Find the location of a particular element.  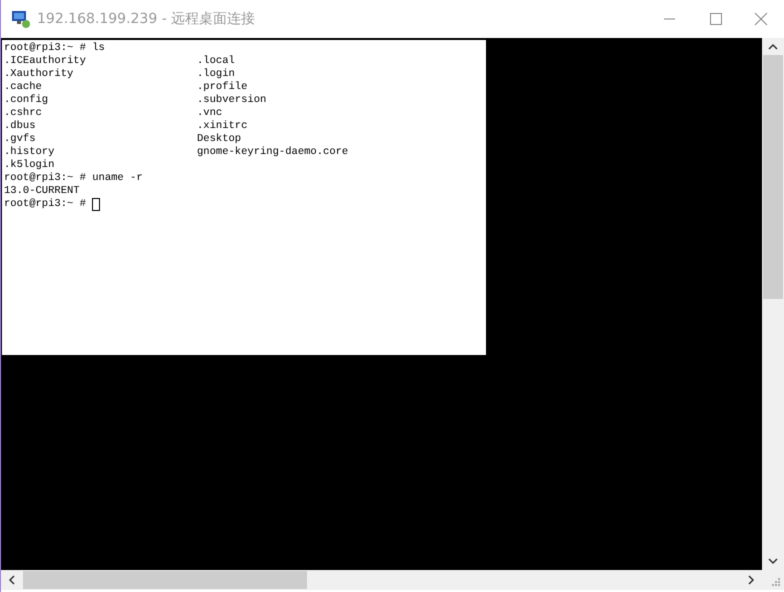

terminal-line: root@rpi3:~ # uname -r is located at coordinates (73, 178).